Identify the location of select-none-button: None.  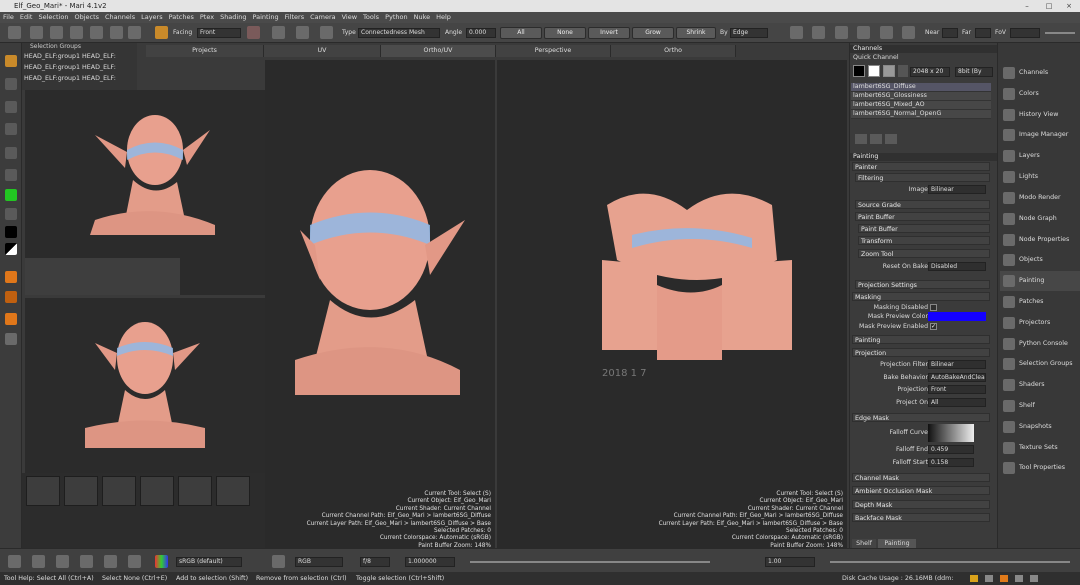
(565, 33).